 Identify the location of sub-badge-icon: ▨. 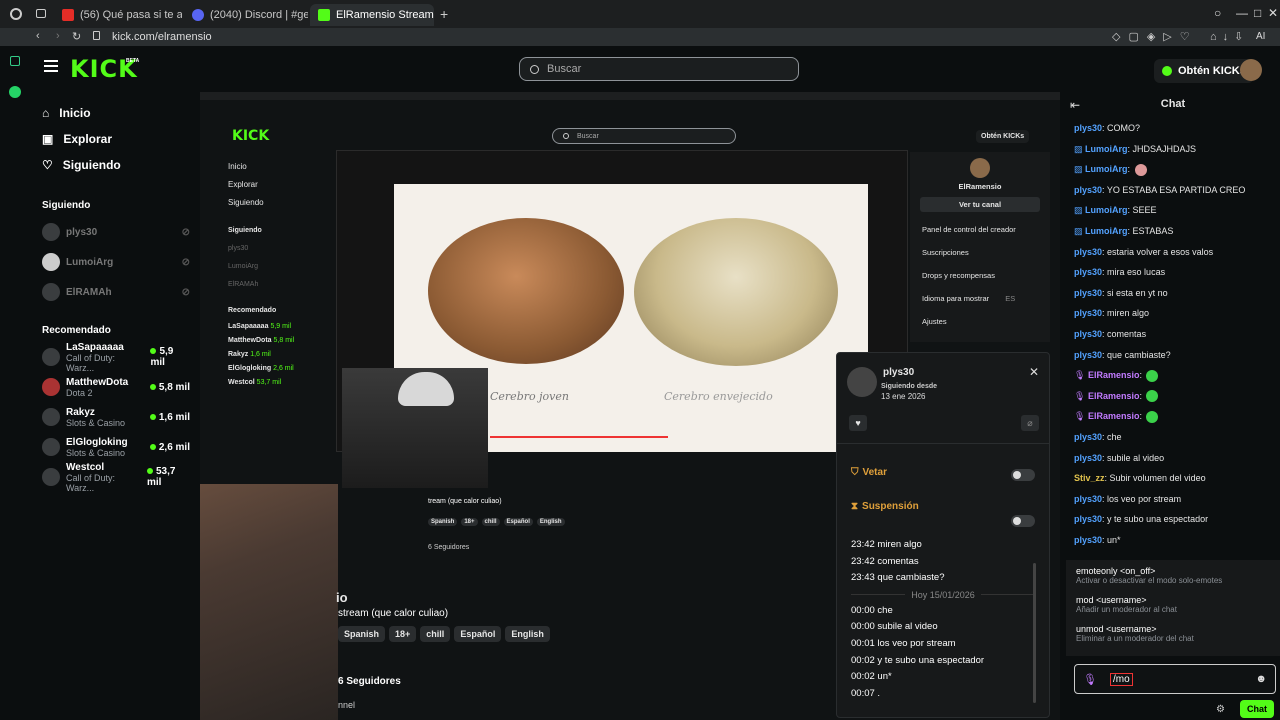
(1080, 169).